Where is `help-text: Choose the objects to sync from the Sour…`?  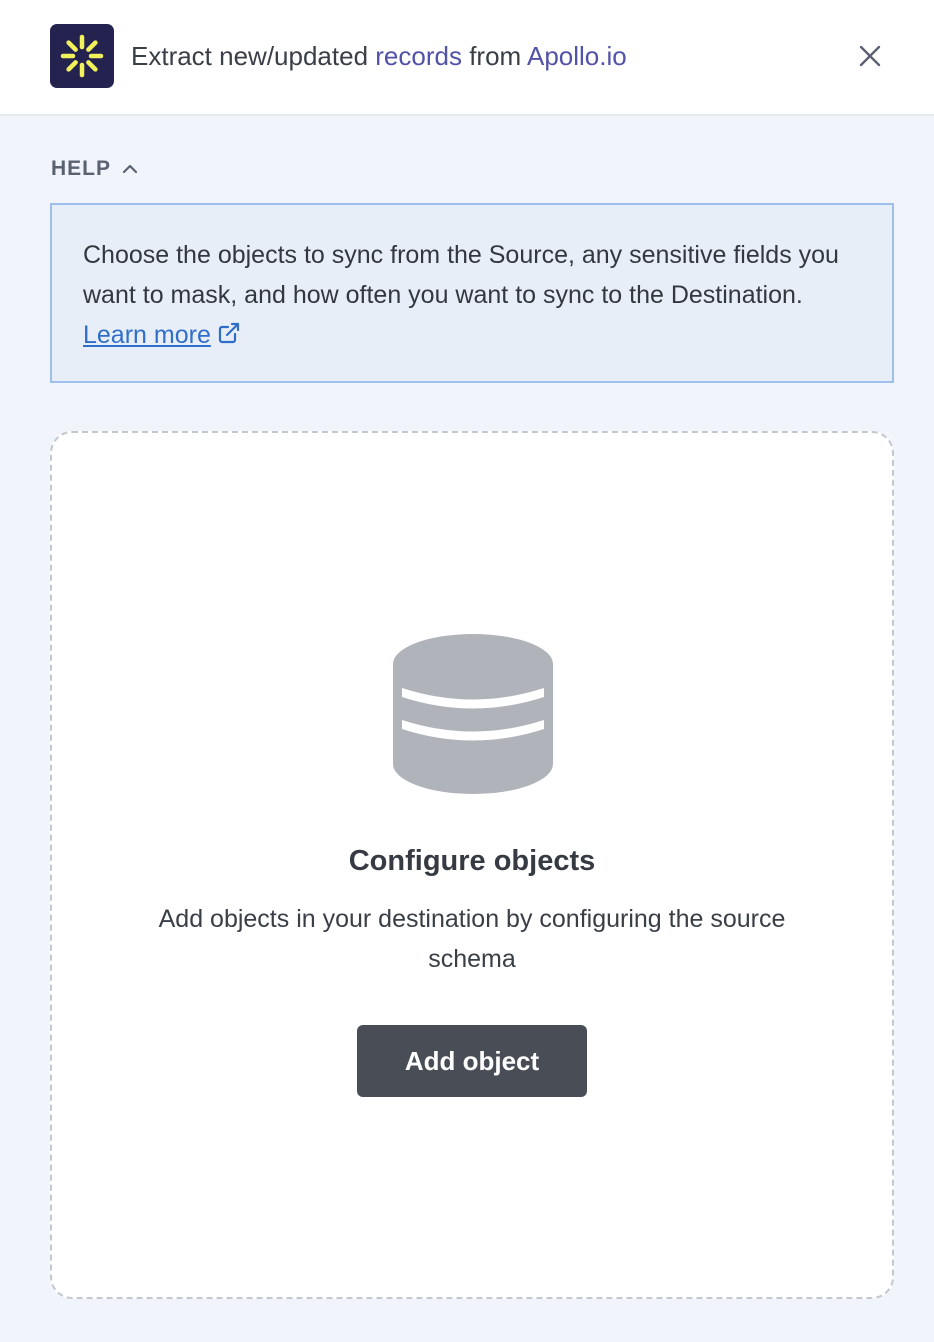
help-text: Choose the objects to sync from the Sour… is located at coordinates (461, 275).